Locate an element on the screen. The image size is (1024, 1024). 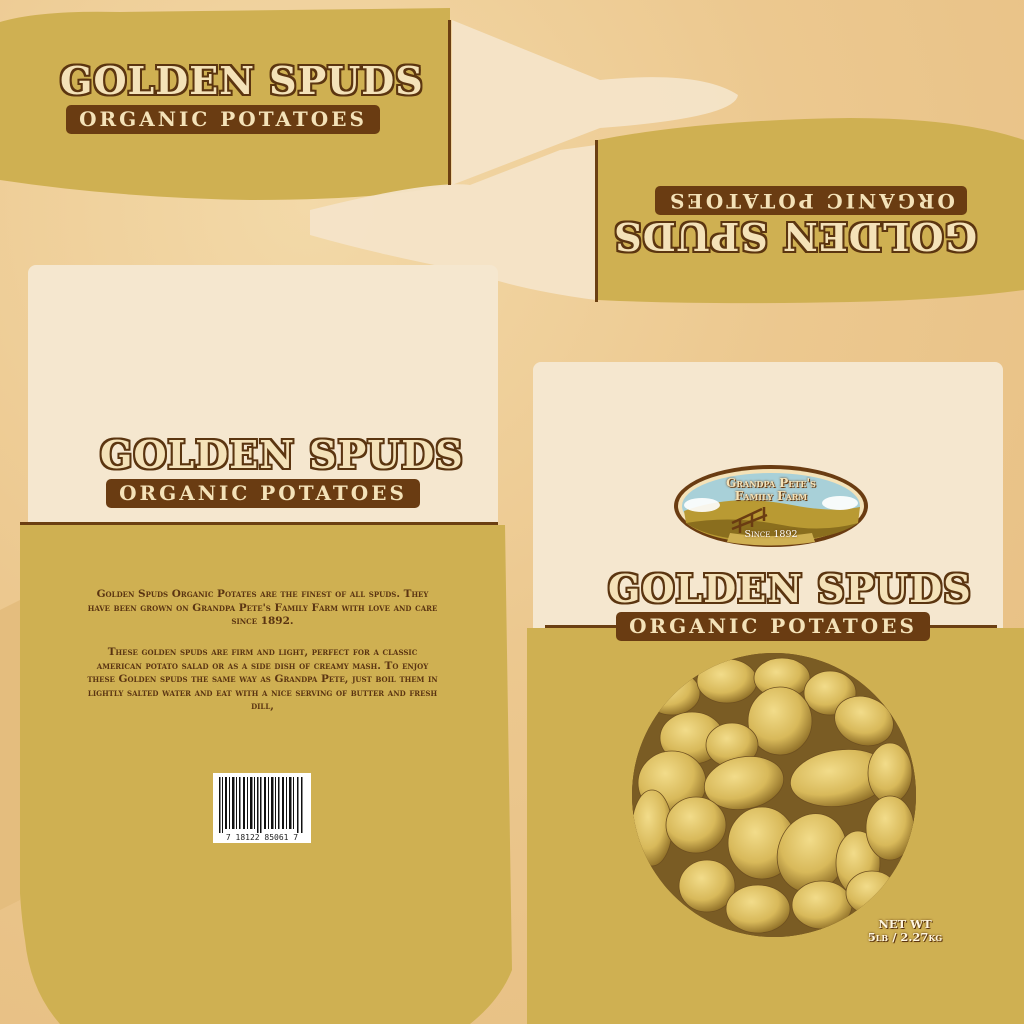
potato-window is located at coordinates (774, 795).